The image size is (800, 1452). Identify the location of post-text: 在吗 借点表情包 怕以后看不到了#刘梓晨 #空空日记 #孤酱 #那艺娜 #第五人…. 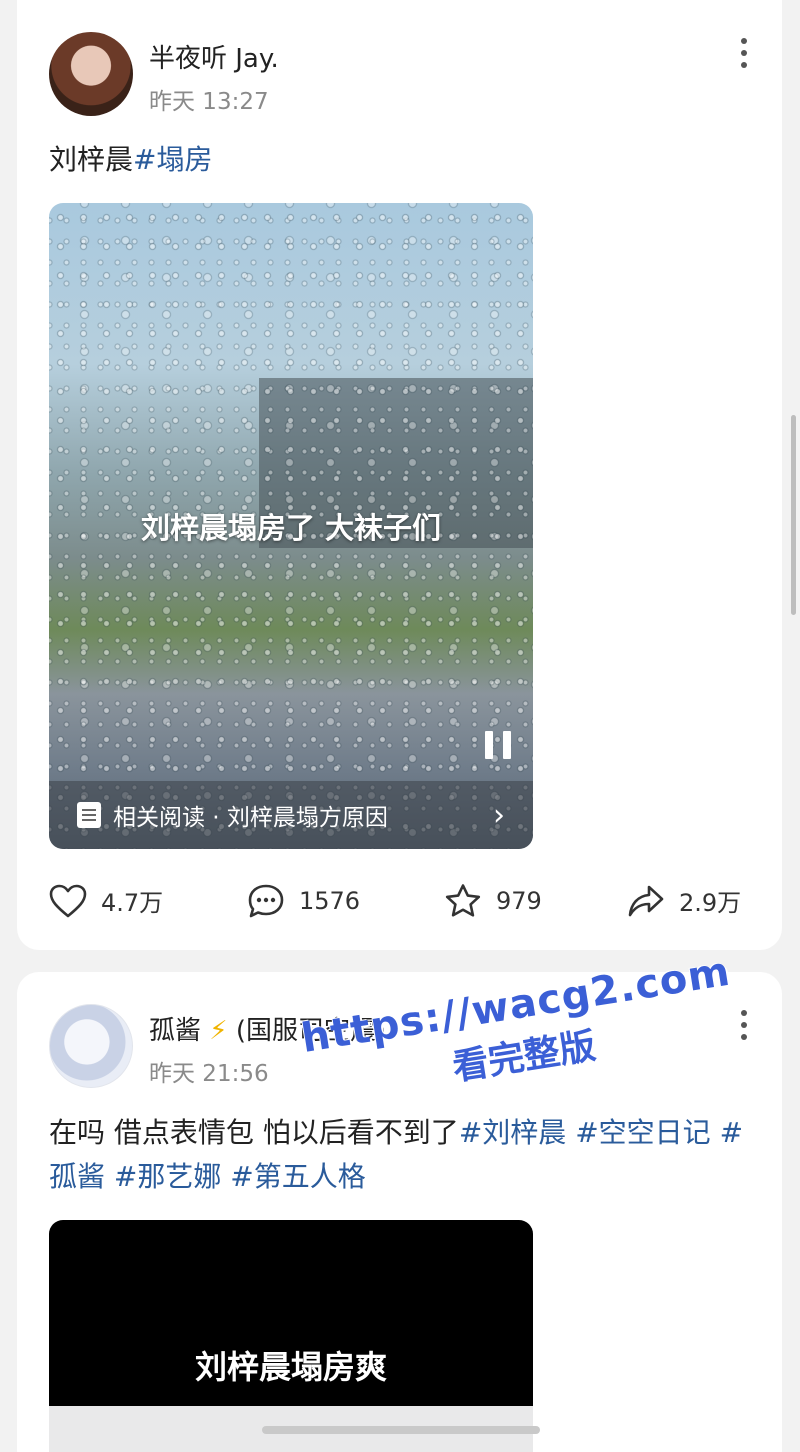
(399, 1155).